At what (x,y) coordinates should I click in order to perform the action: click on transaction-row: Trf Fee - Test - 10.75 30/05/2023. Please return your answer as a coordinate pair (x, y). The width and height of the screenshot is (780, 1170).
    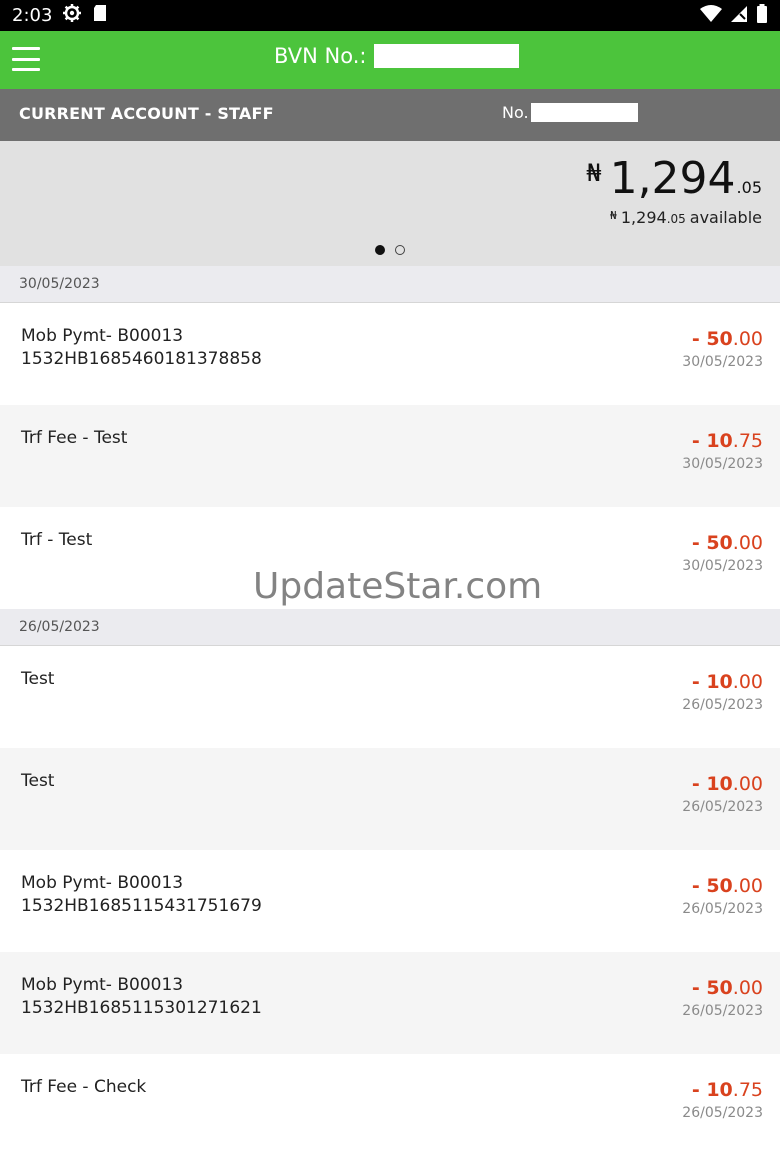
    Looking at the image, I should click on (390, 456).